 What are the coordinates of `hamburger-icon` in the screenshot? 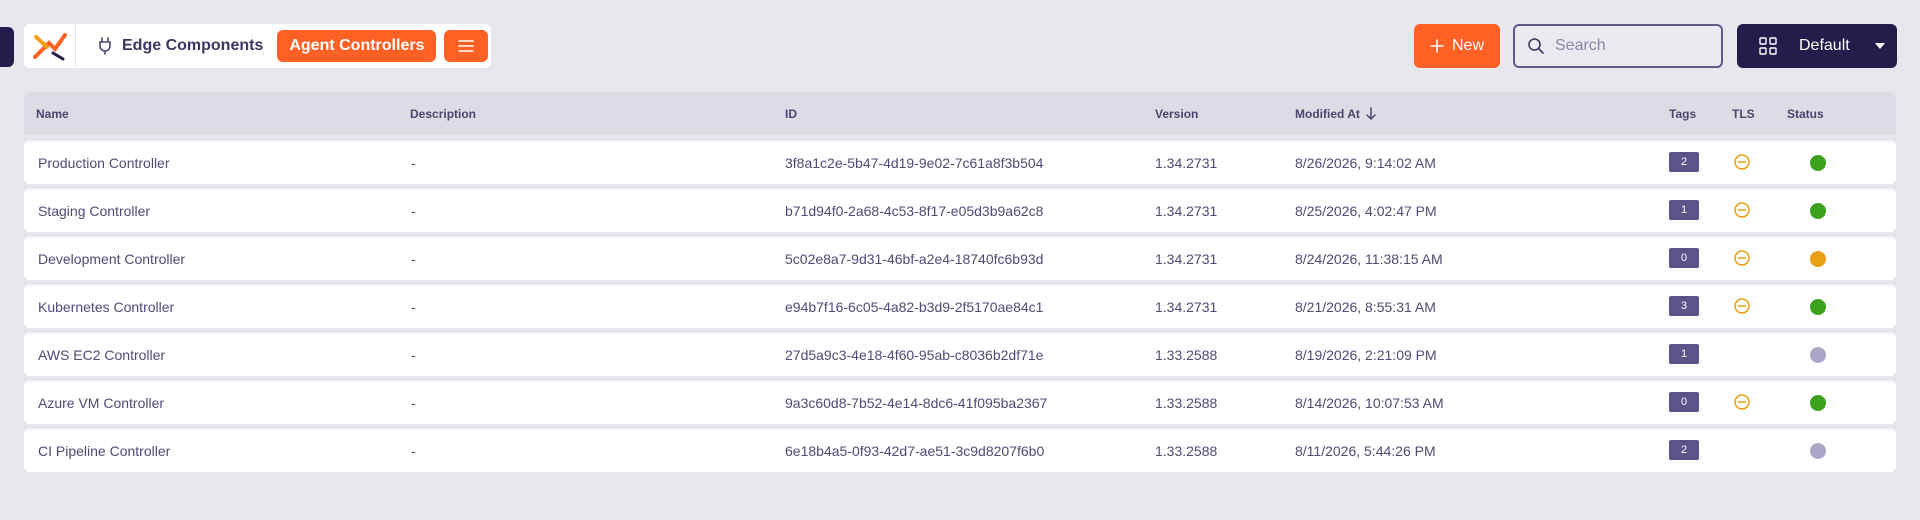 It's located at (466, 46).